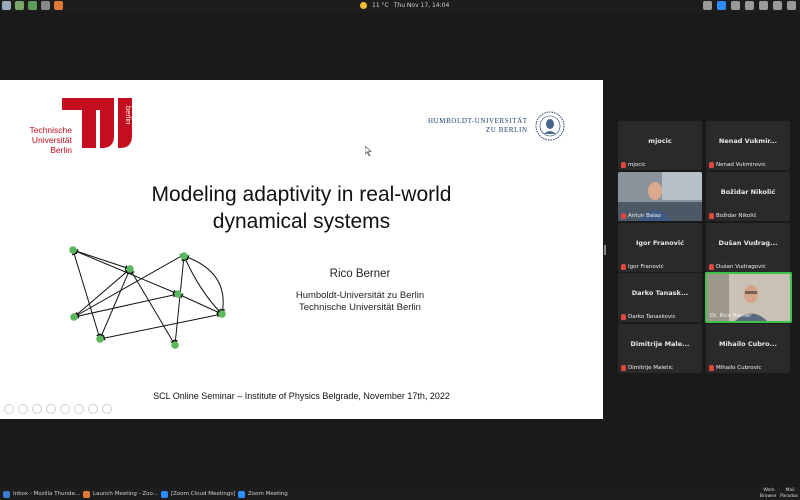 The image size is (800, 500). Describe the element at coordinates (45, 5) in the screenshot. I see `folder-icon` at that location.